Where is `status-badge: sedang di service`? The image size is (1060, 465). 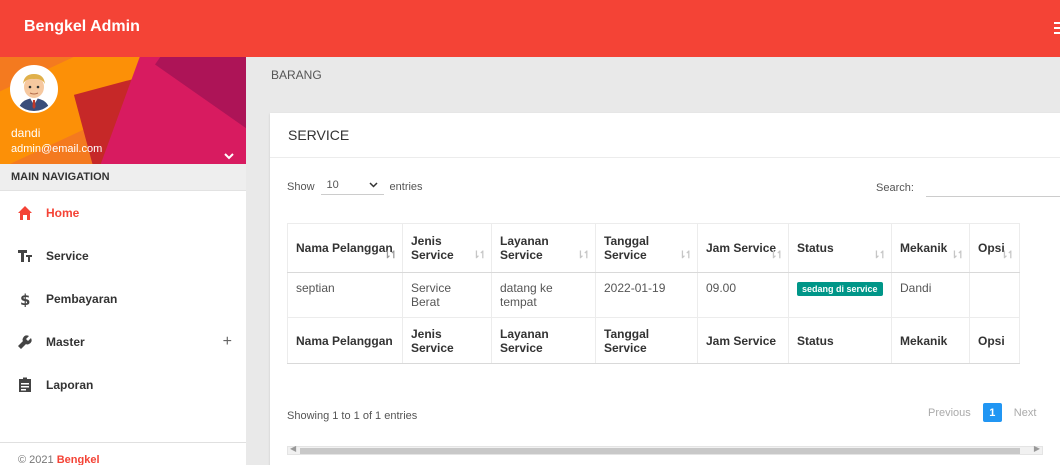
status-badge: sedang di service is located at coordinates (840, 289).